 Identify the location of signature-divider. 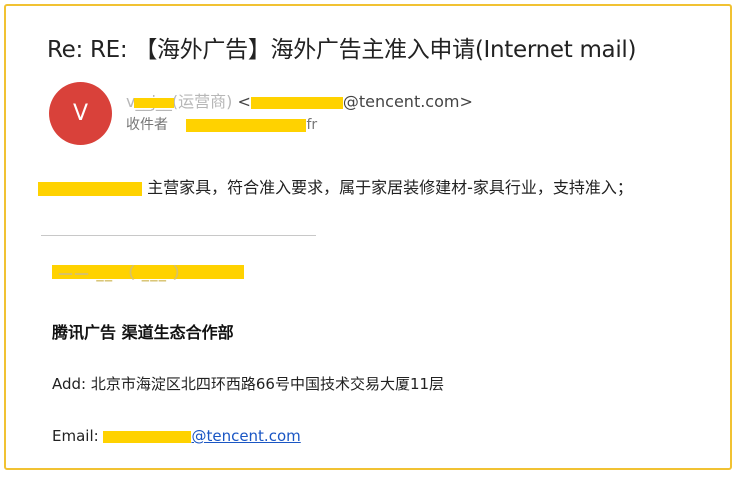
(178, 235).